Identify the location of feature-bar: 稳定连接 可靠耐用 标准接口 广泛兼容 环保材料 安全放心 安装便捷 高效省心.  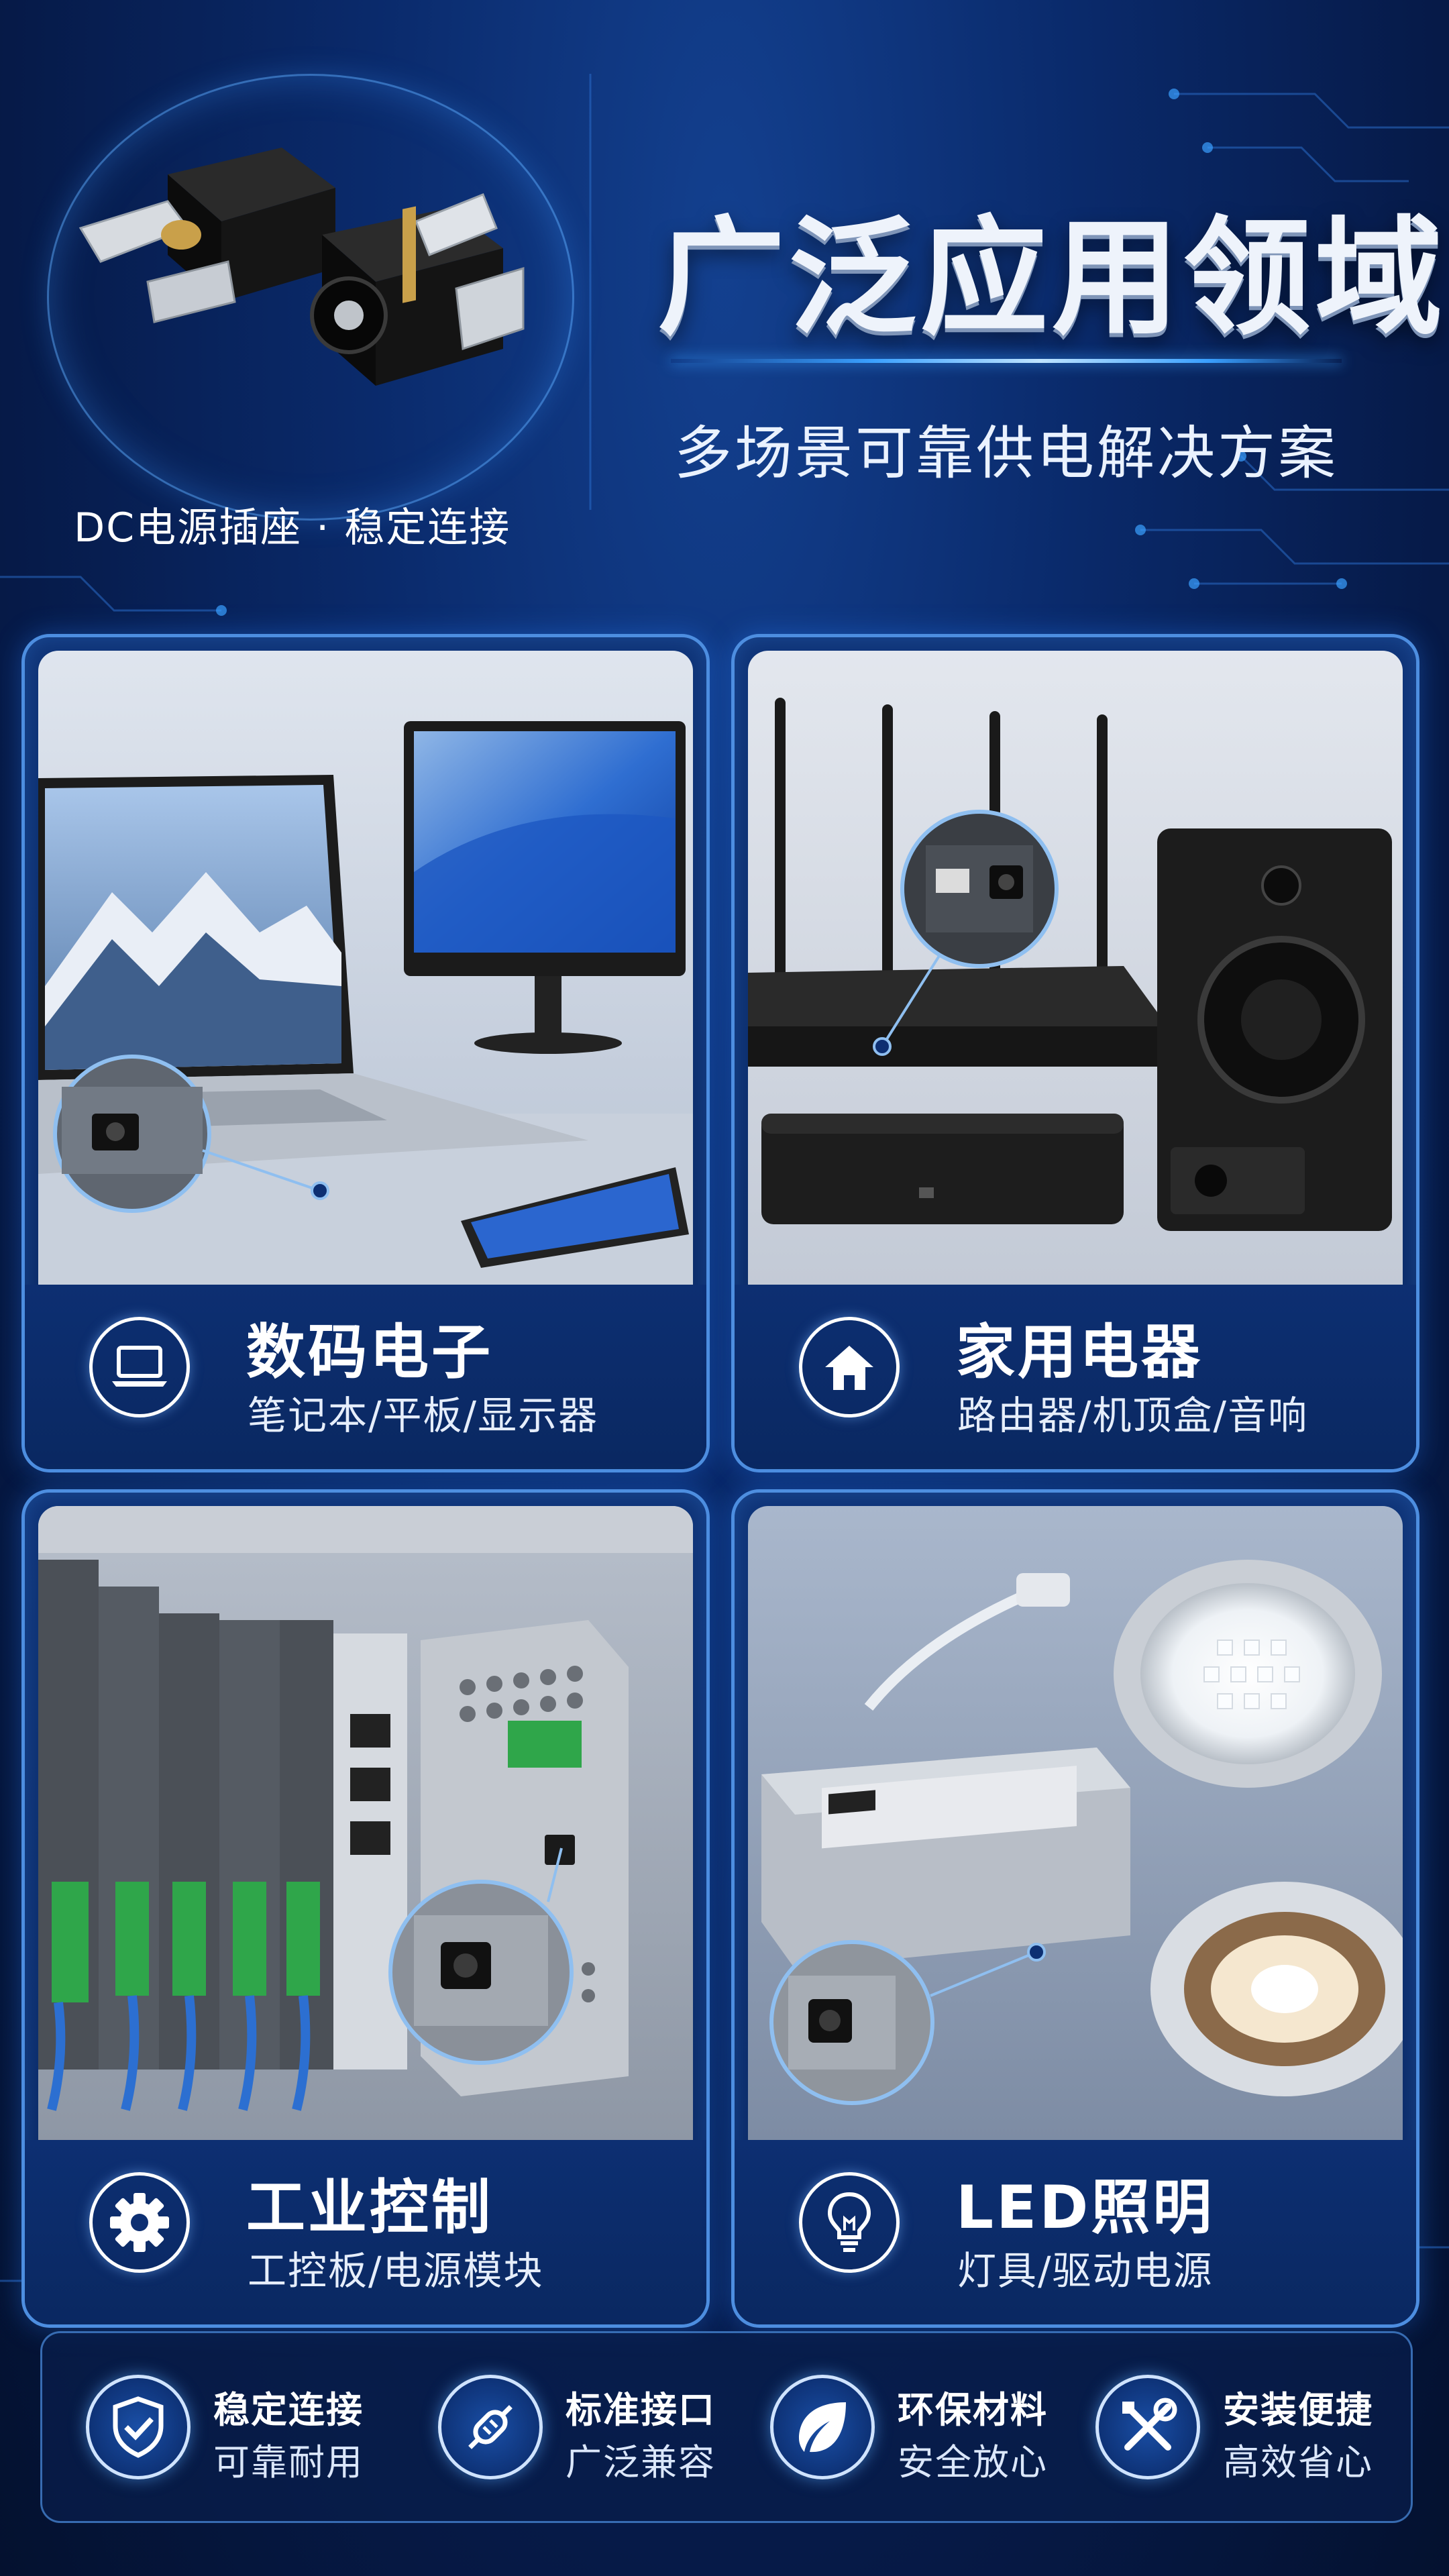
(726, 2427).